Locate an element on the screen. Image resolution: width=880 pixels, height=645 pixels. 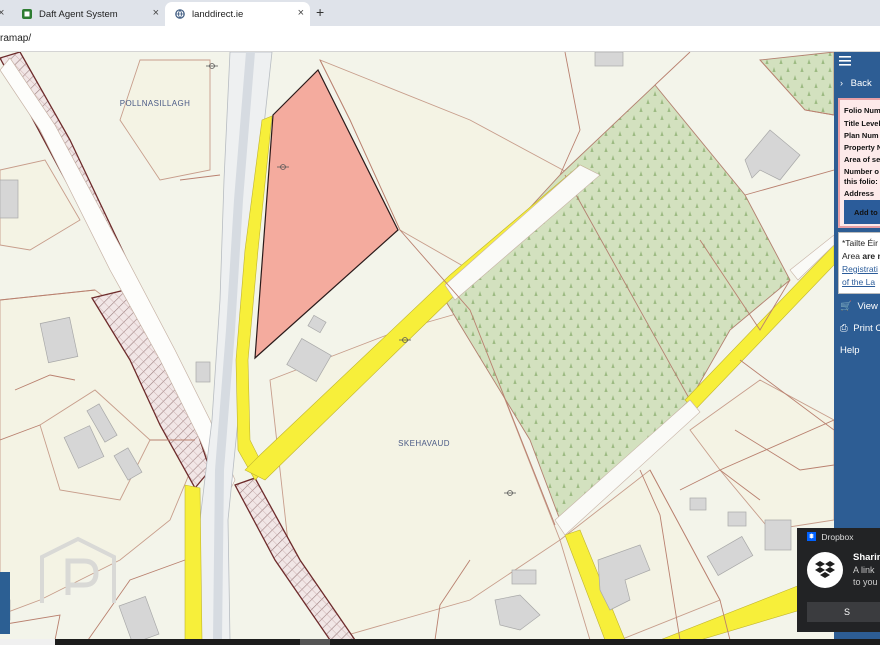
info-title-level: Title Level is located at coordinates (862, 123).